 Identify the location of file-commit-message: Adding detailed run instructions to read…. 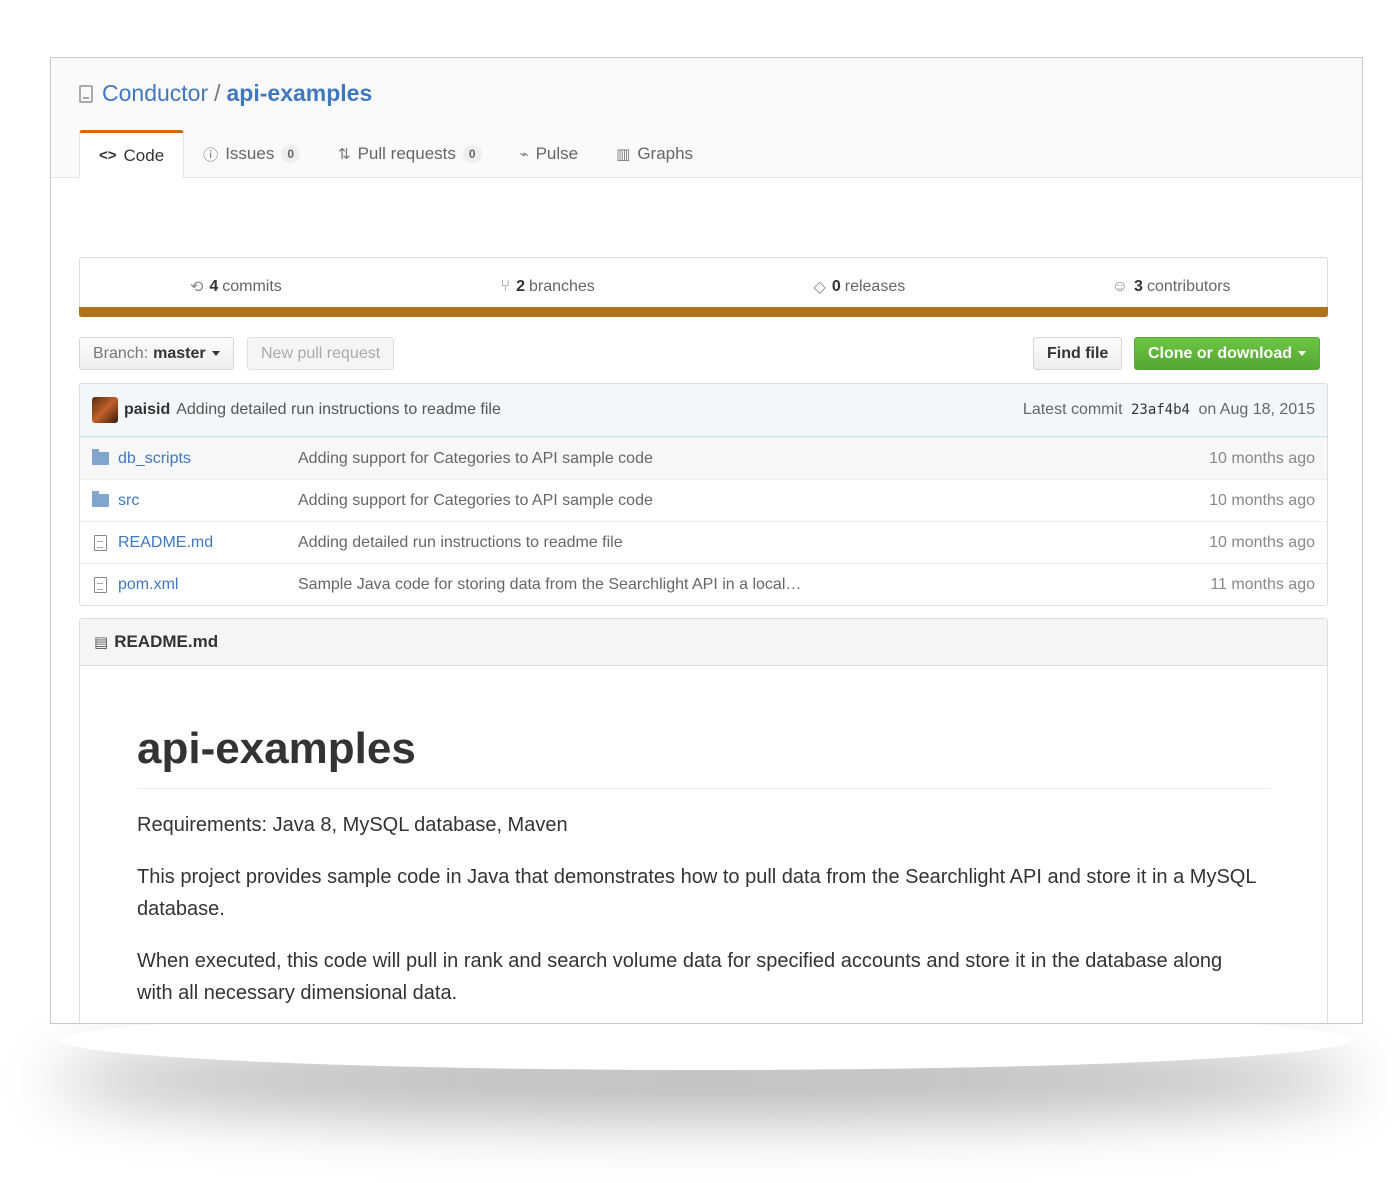
(736, 543).